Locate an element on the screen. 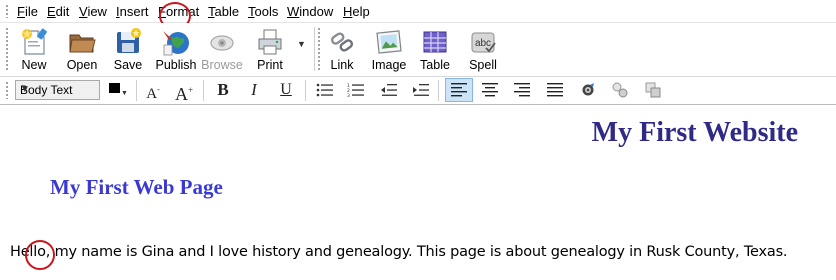  align-center-button is located at coordinates (490, 90).